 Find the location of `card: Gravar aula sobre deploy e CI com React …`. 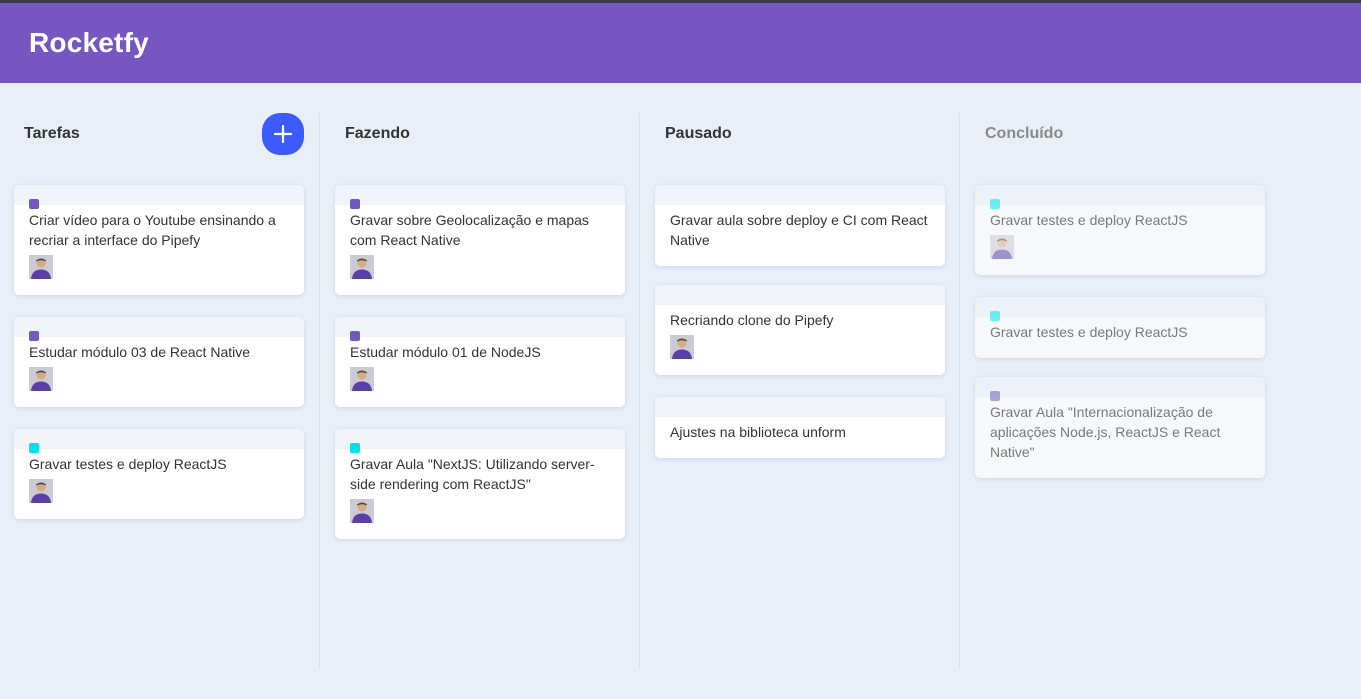

card: Gravar aula sobre deploy e CI com React … is located at coordinates (800, 225).